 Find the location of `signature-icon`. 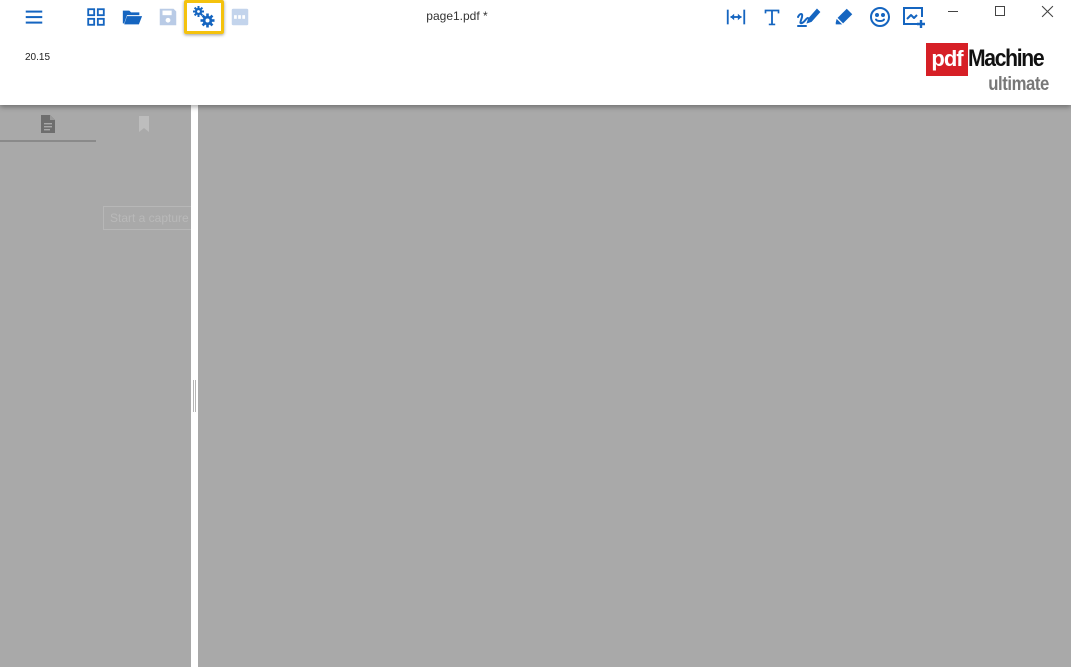

signature-icon is located at coordinates (808, 17).